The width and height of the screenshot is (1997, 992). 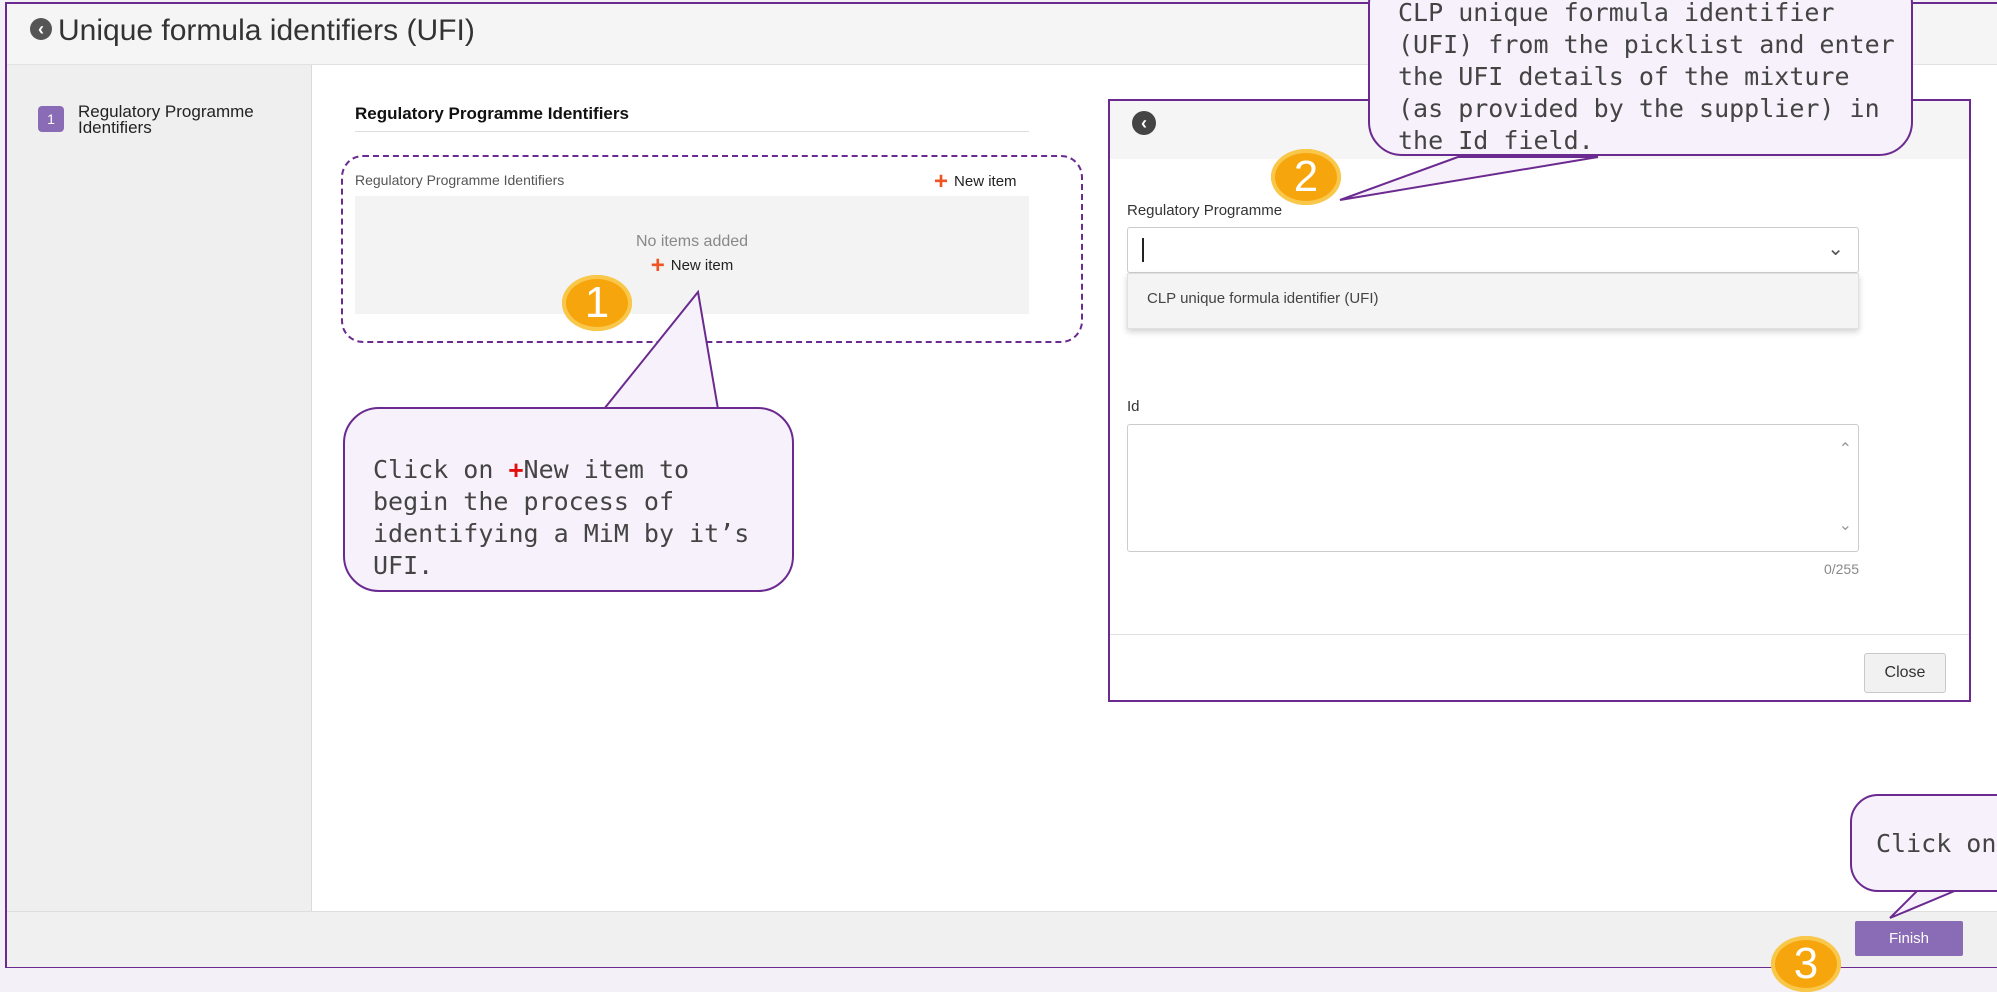 I want to click on callout-1-plus: +, so click(x=516, y=469).